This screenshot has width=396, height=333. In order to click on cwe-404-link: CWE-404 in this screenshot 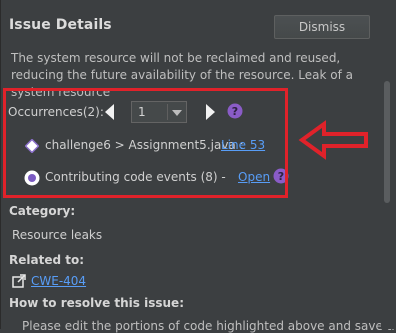, I will do `click(58, 281)`.